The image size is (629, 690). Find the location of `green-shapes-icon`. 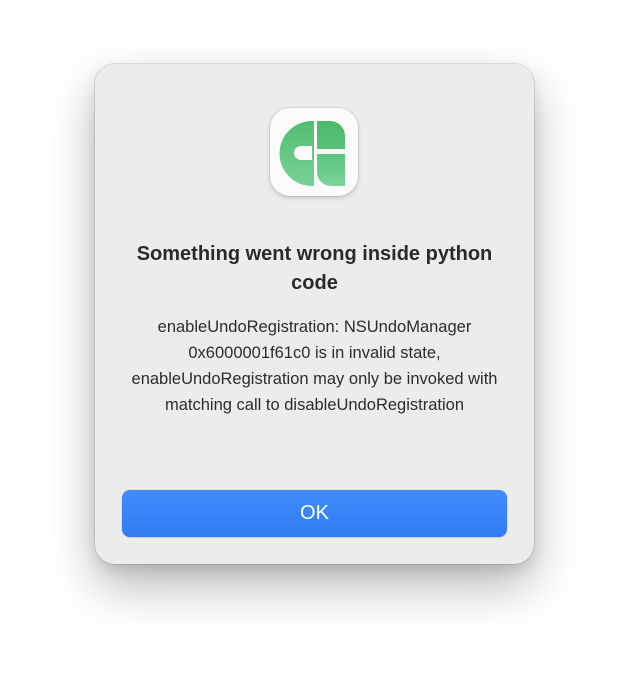

green-shapes-icon is located at coordinates (312, 153).